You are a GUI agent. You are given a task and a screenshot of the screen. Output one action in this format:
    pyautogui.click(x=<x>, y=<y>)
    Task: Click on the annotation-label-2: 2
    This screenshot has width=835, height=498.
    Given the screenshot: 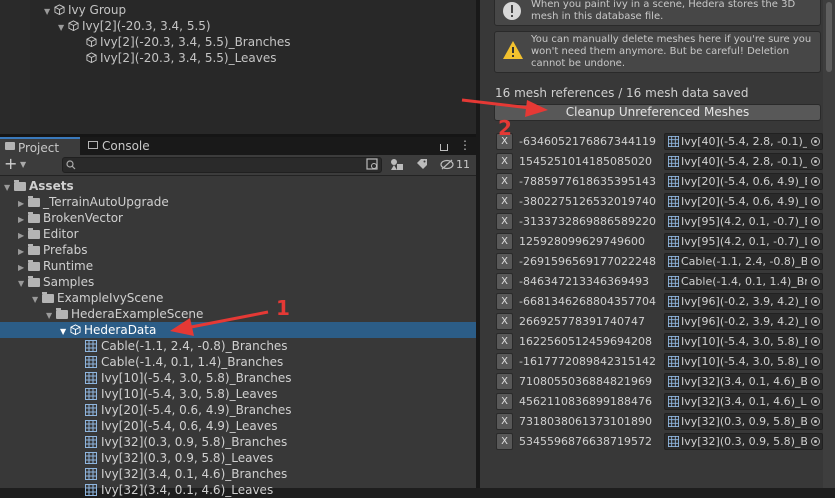 What is the action you would take?
    pyautogui.click(x=505, y=128)
    